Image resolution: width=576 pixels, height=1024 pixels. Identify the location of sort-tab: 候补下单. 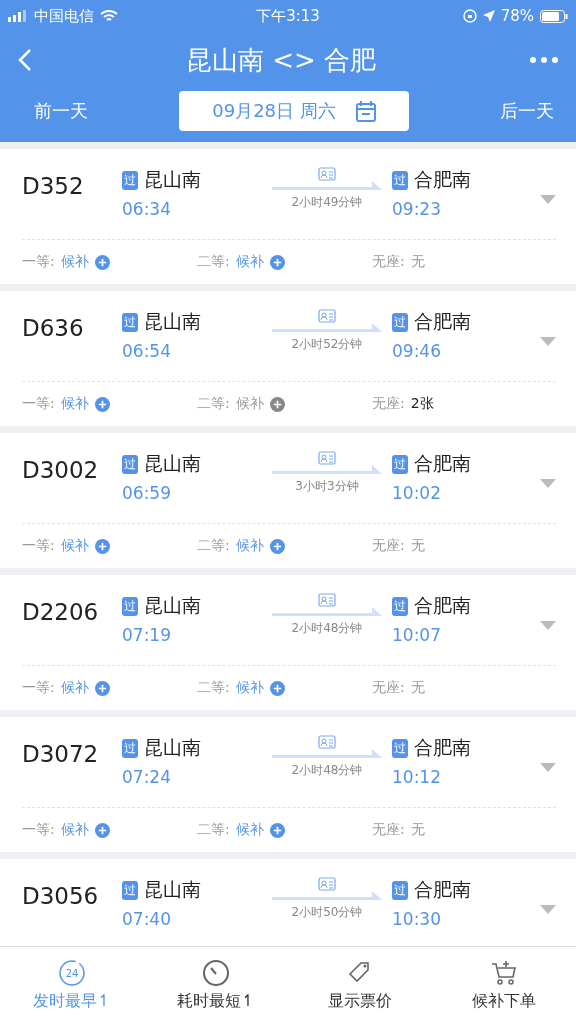
(504, 985).